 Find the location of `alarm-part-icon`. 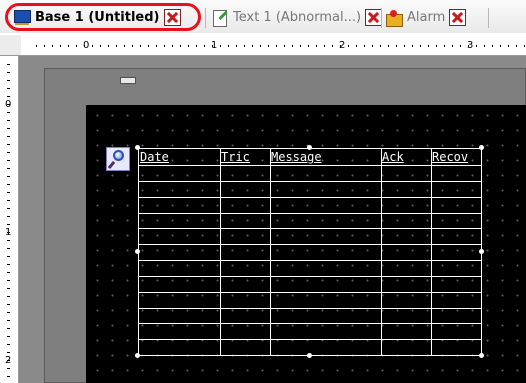

alarm-part-icon is located at coordinates (118, 159).